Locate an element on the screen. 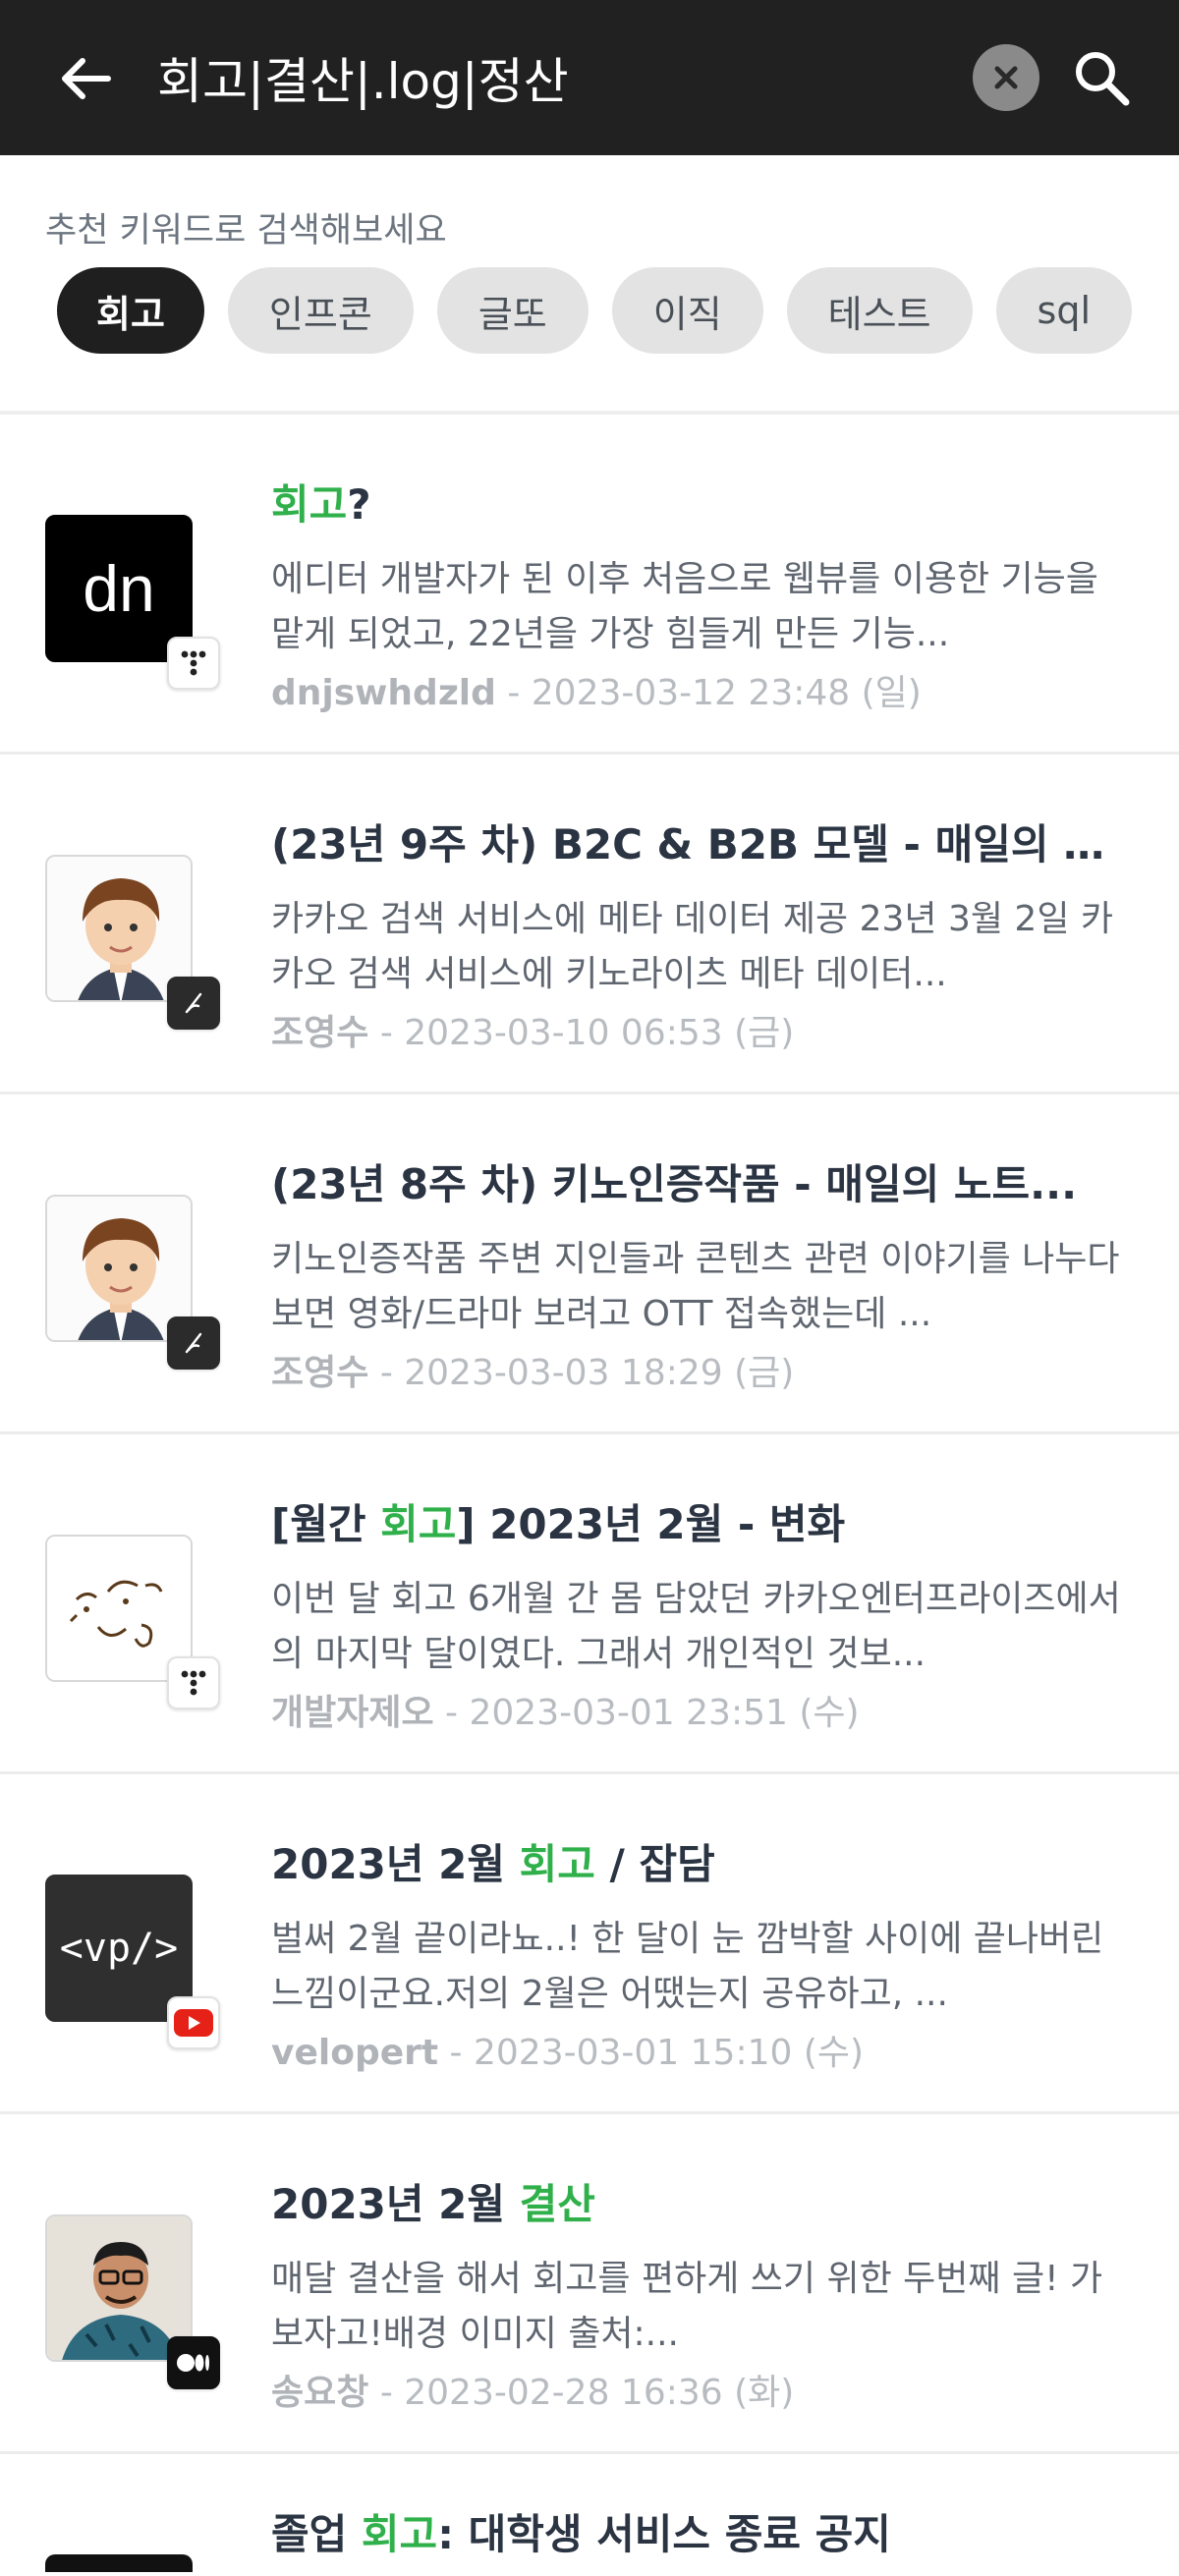 The height and width of the screenshot is (2576, 1179). vp-logo-text: <vp/> is located at coordinates (119, 1948).